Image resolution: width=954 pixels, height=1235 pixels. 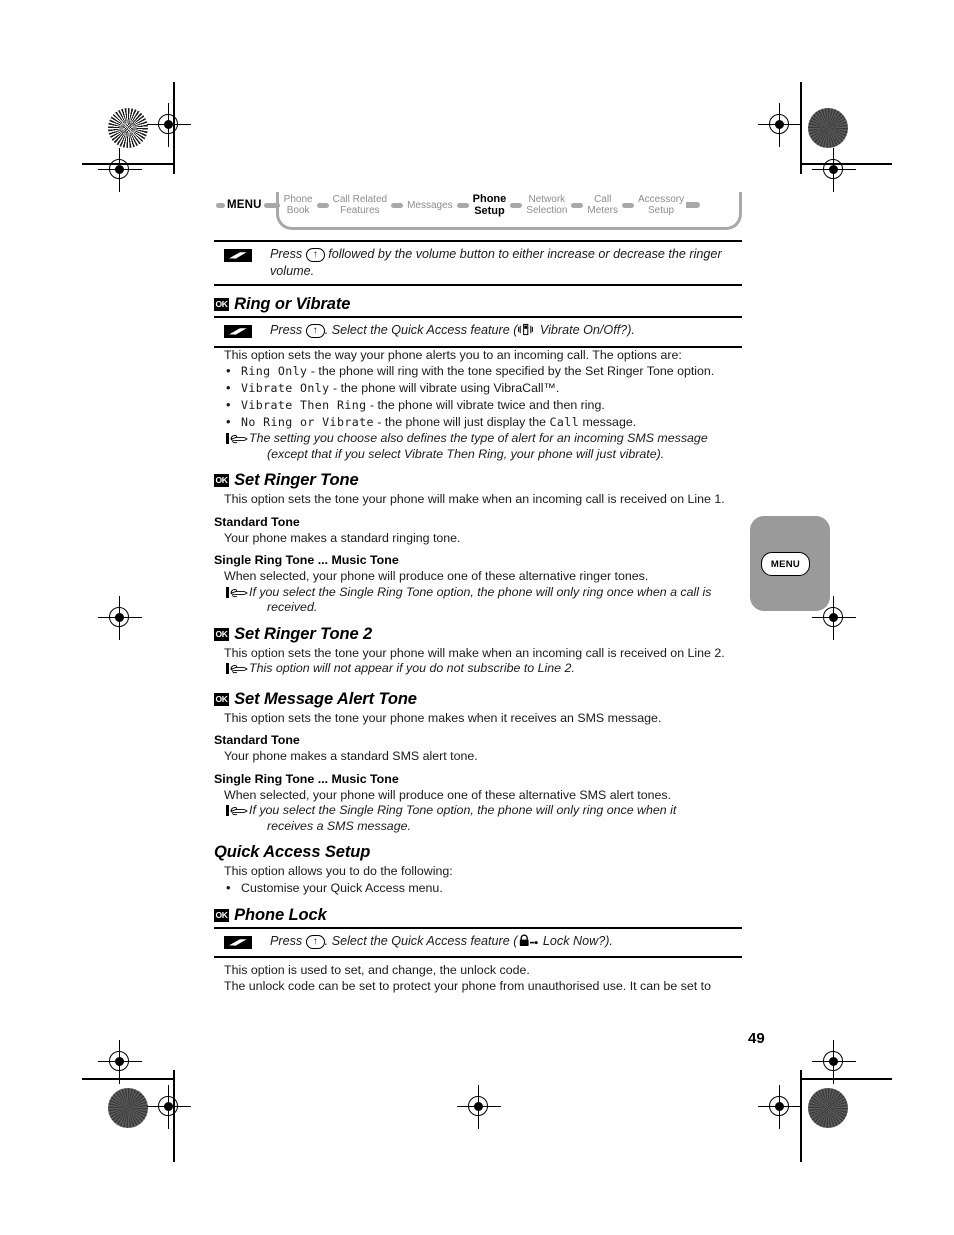 What do you see at coordinates (292, 607) in the screenshot?
I see `note-line-2: received.` at bounding box center [292, 607].